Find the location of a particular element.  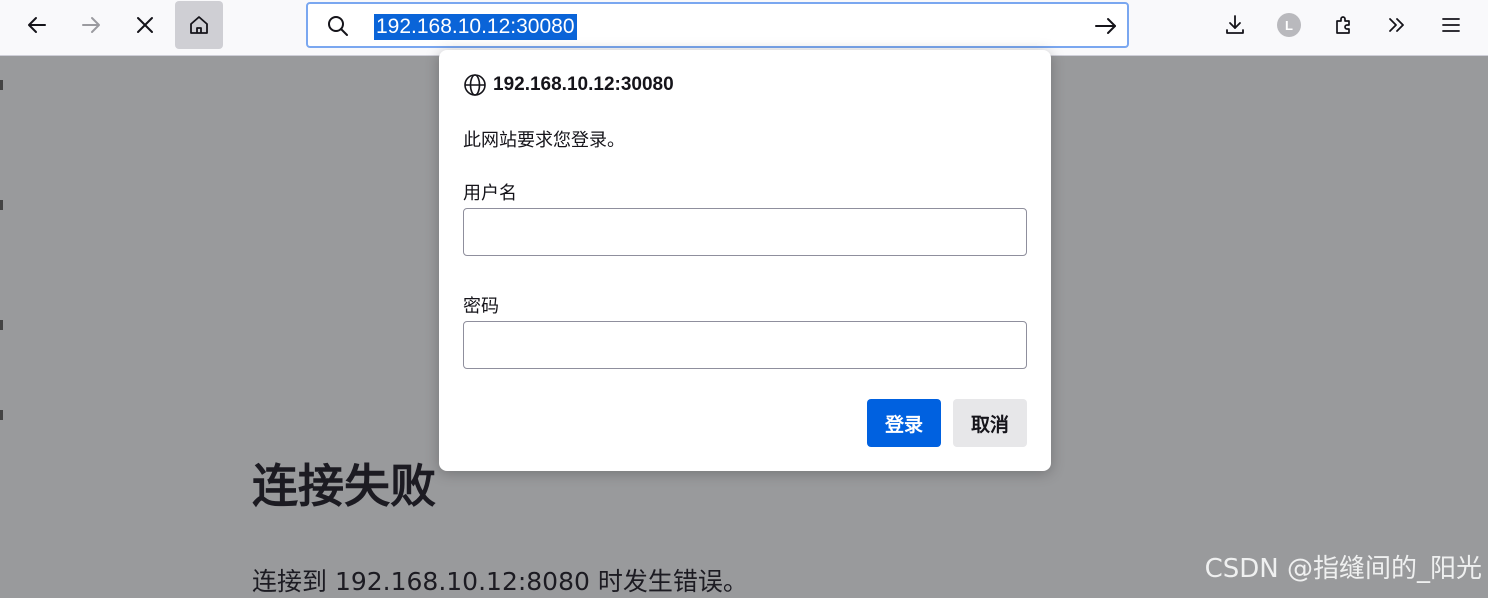

dialog-host: 192.168.10.12:30080 is located at coordinates (583, 84).